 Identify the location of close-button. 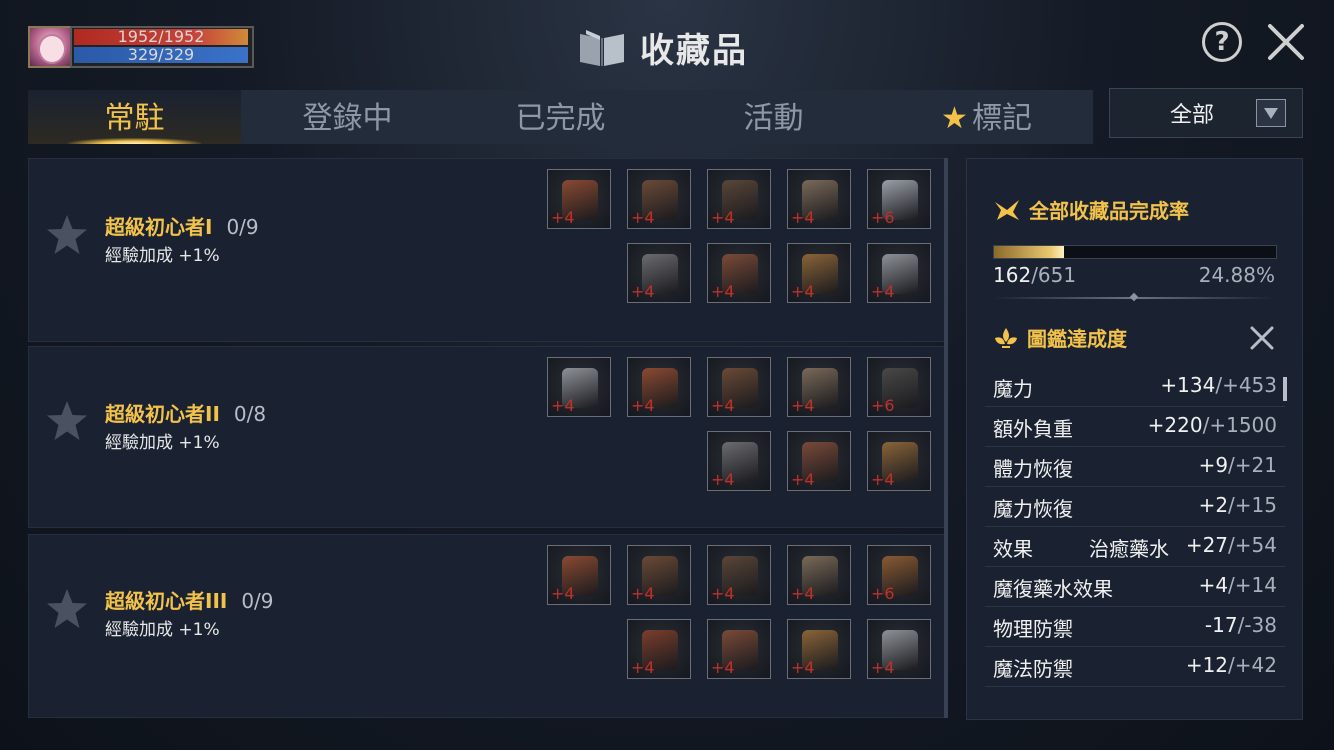
(1286, 42).